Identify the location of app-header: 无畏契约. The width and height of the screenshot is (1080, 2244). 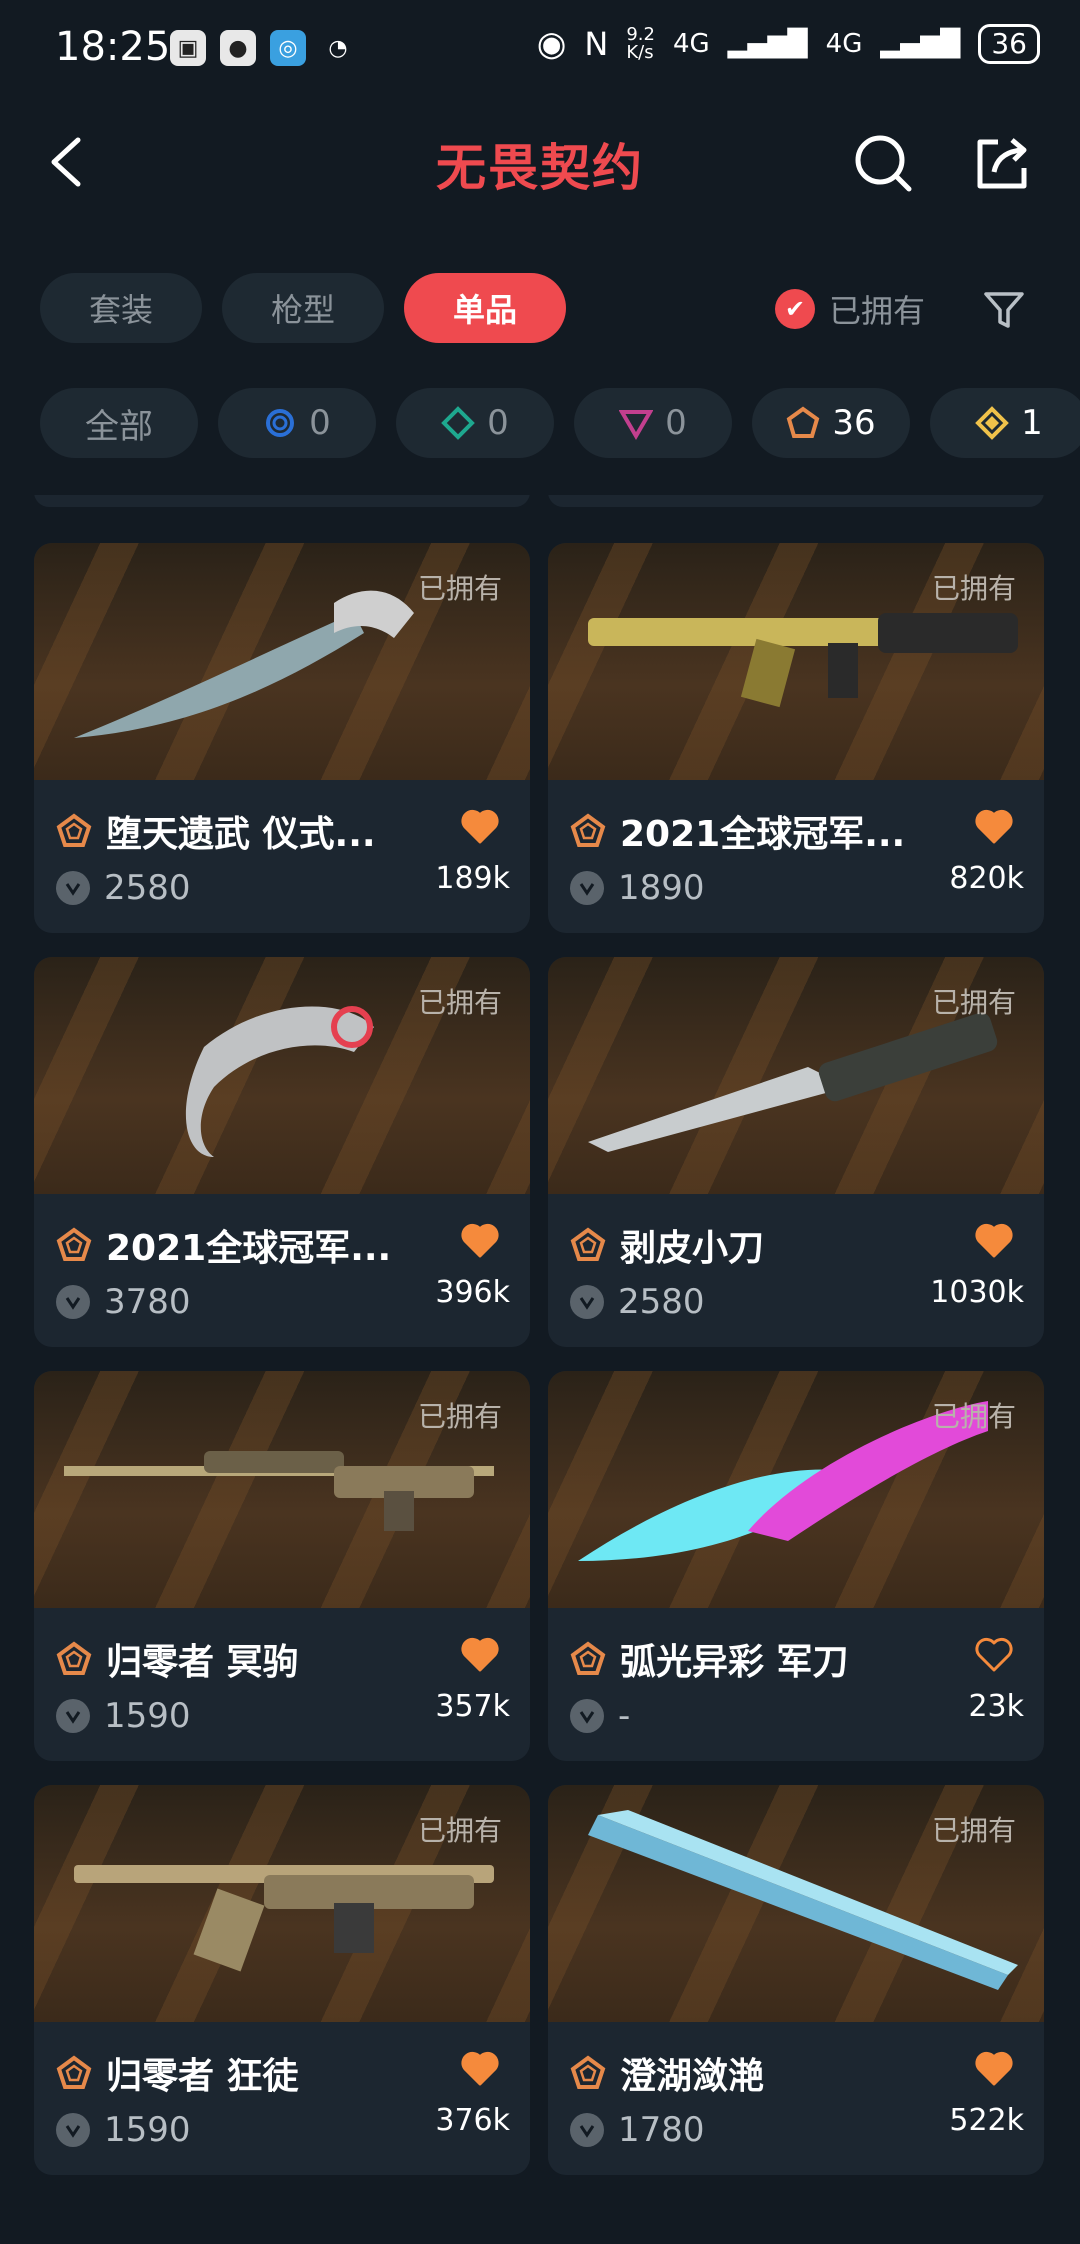
(540, 165).